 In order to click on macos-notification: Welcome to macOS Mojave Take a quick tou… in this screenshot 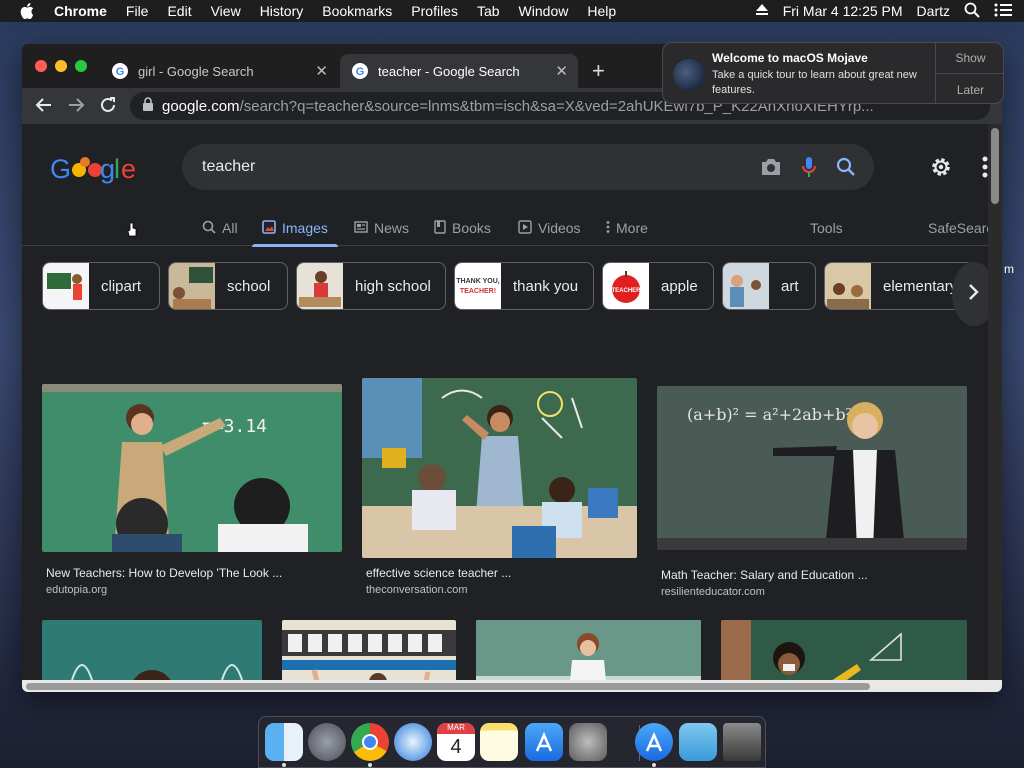, I will do `click(833, 73)`.